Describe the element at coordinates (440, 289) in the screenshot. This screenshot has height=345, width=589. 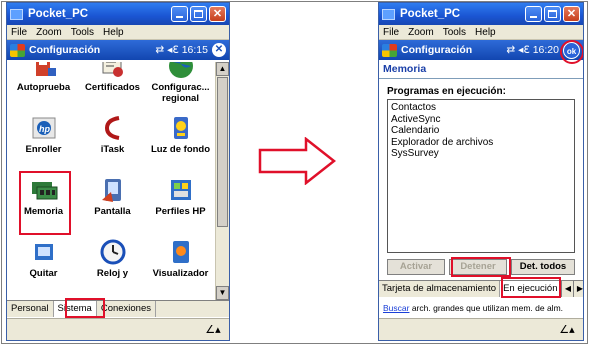
I see `tab-storage-card: Tarjeta de almacenamiento` at that location.